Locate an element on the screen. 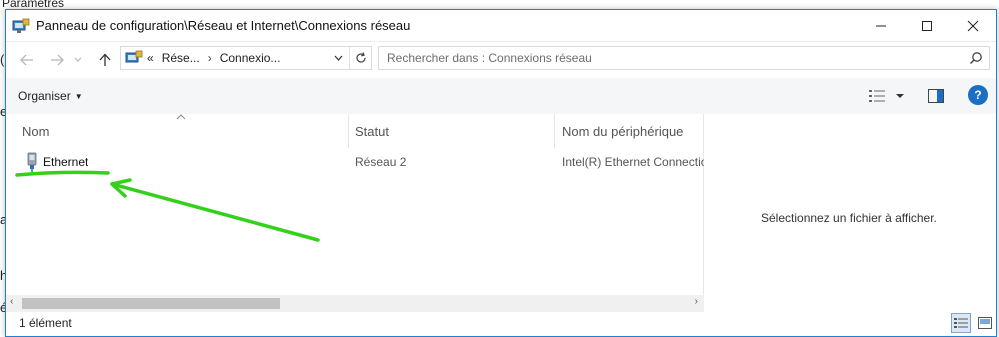 The image size is (999, 337). column-header-name: Nom is located at coordinates (35, 131).